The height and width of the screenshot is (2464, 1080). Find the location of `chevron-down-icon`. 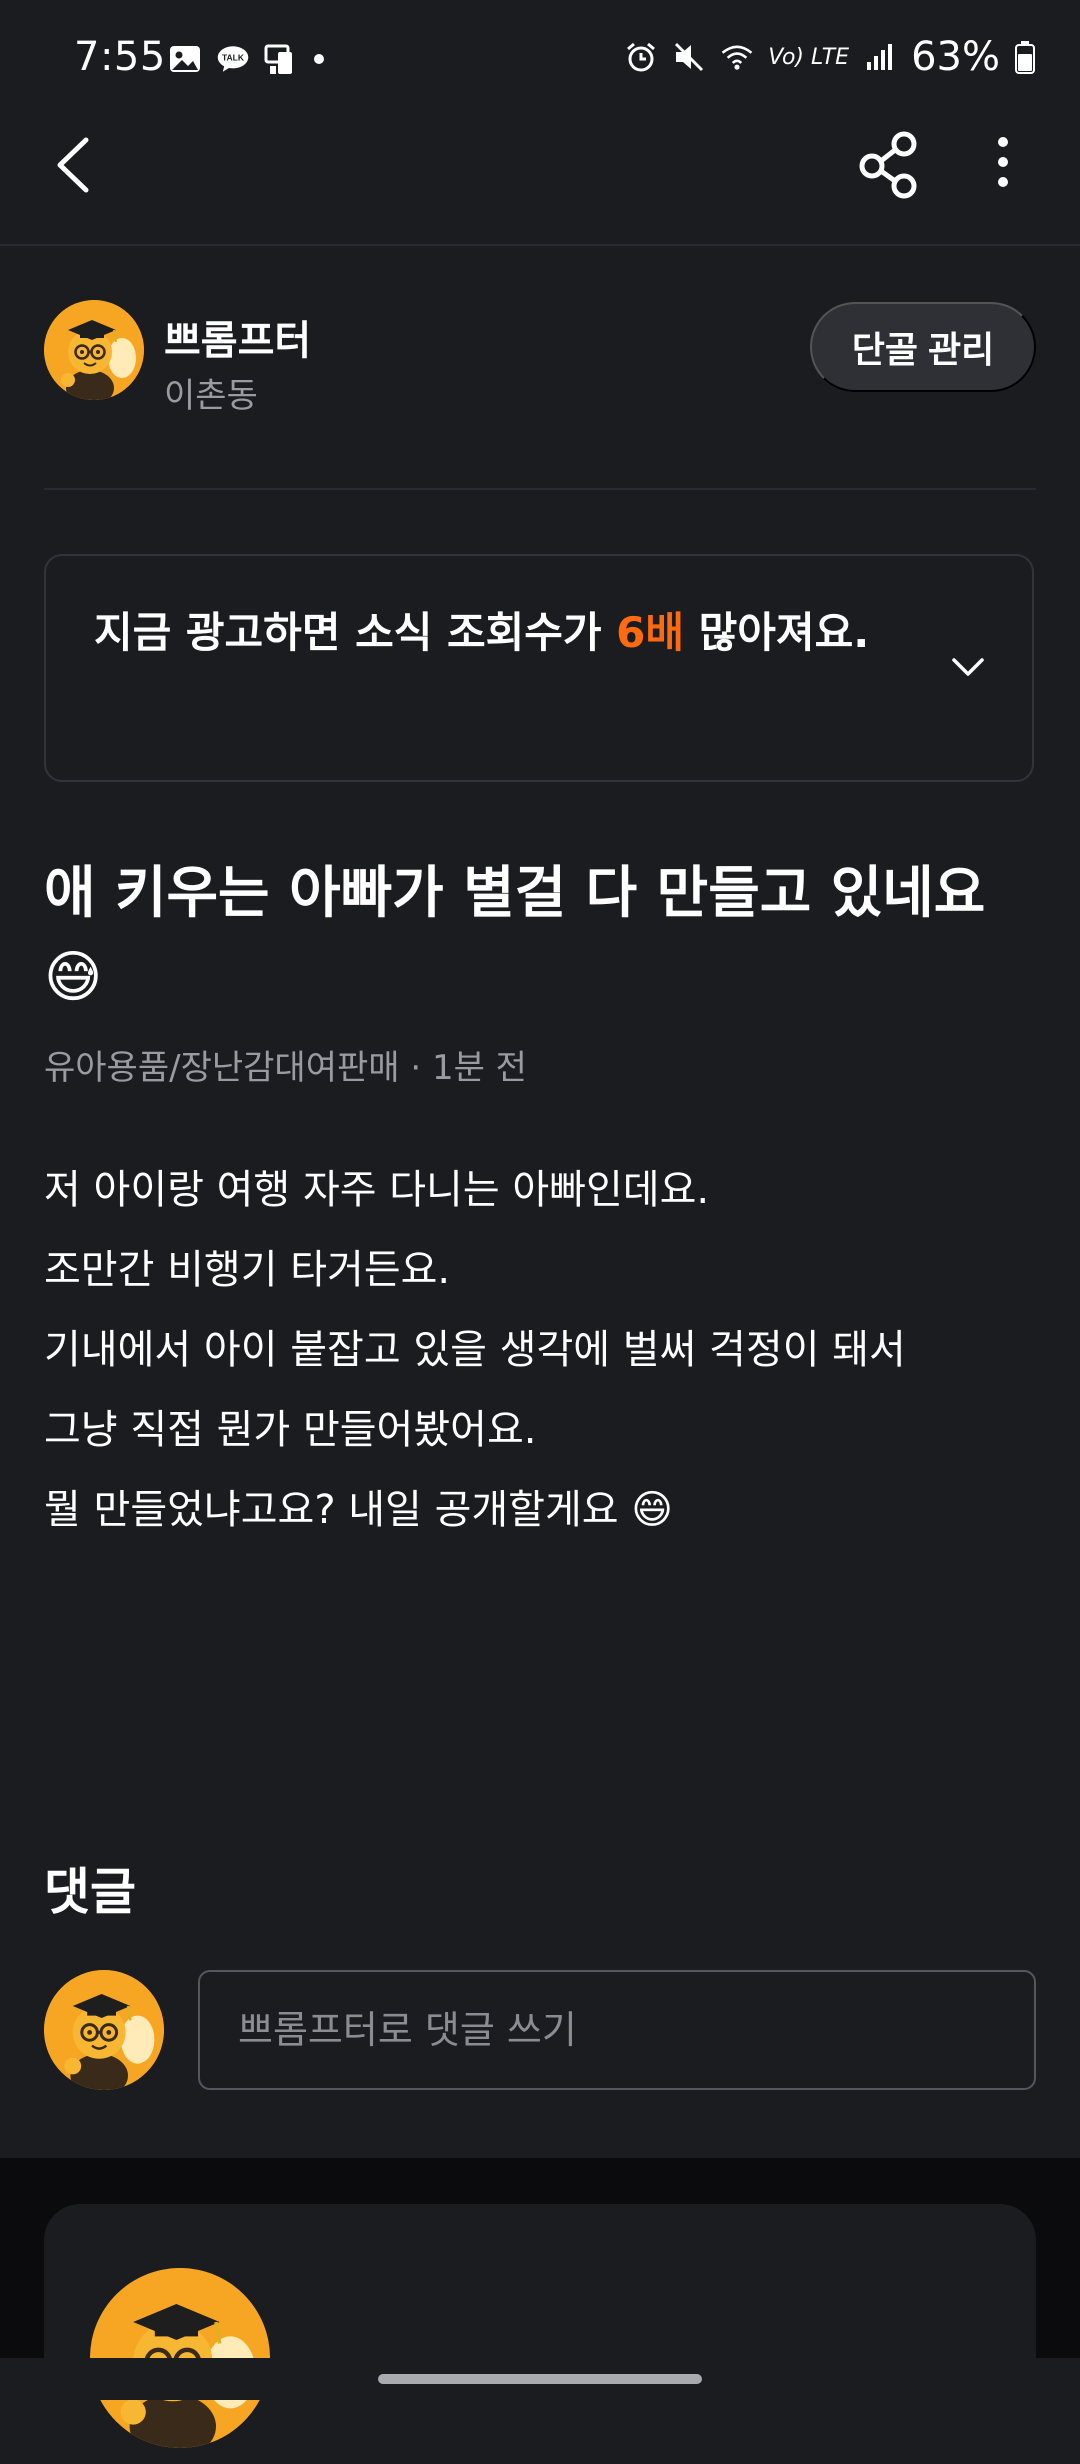

chevron-down-icon is located at coordinates (968, 667).